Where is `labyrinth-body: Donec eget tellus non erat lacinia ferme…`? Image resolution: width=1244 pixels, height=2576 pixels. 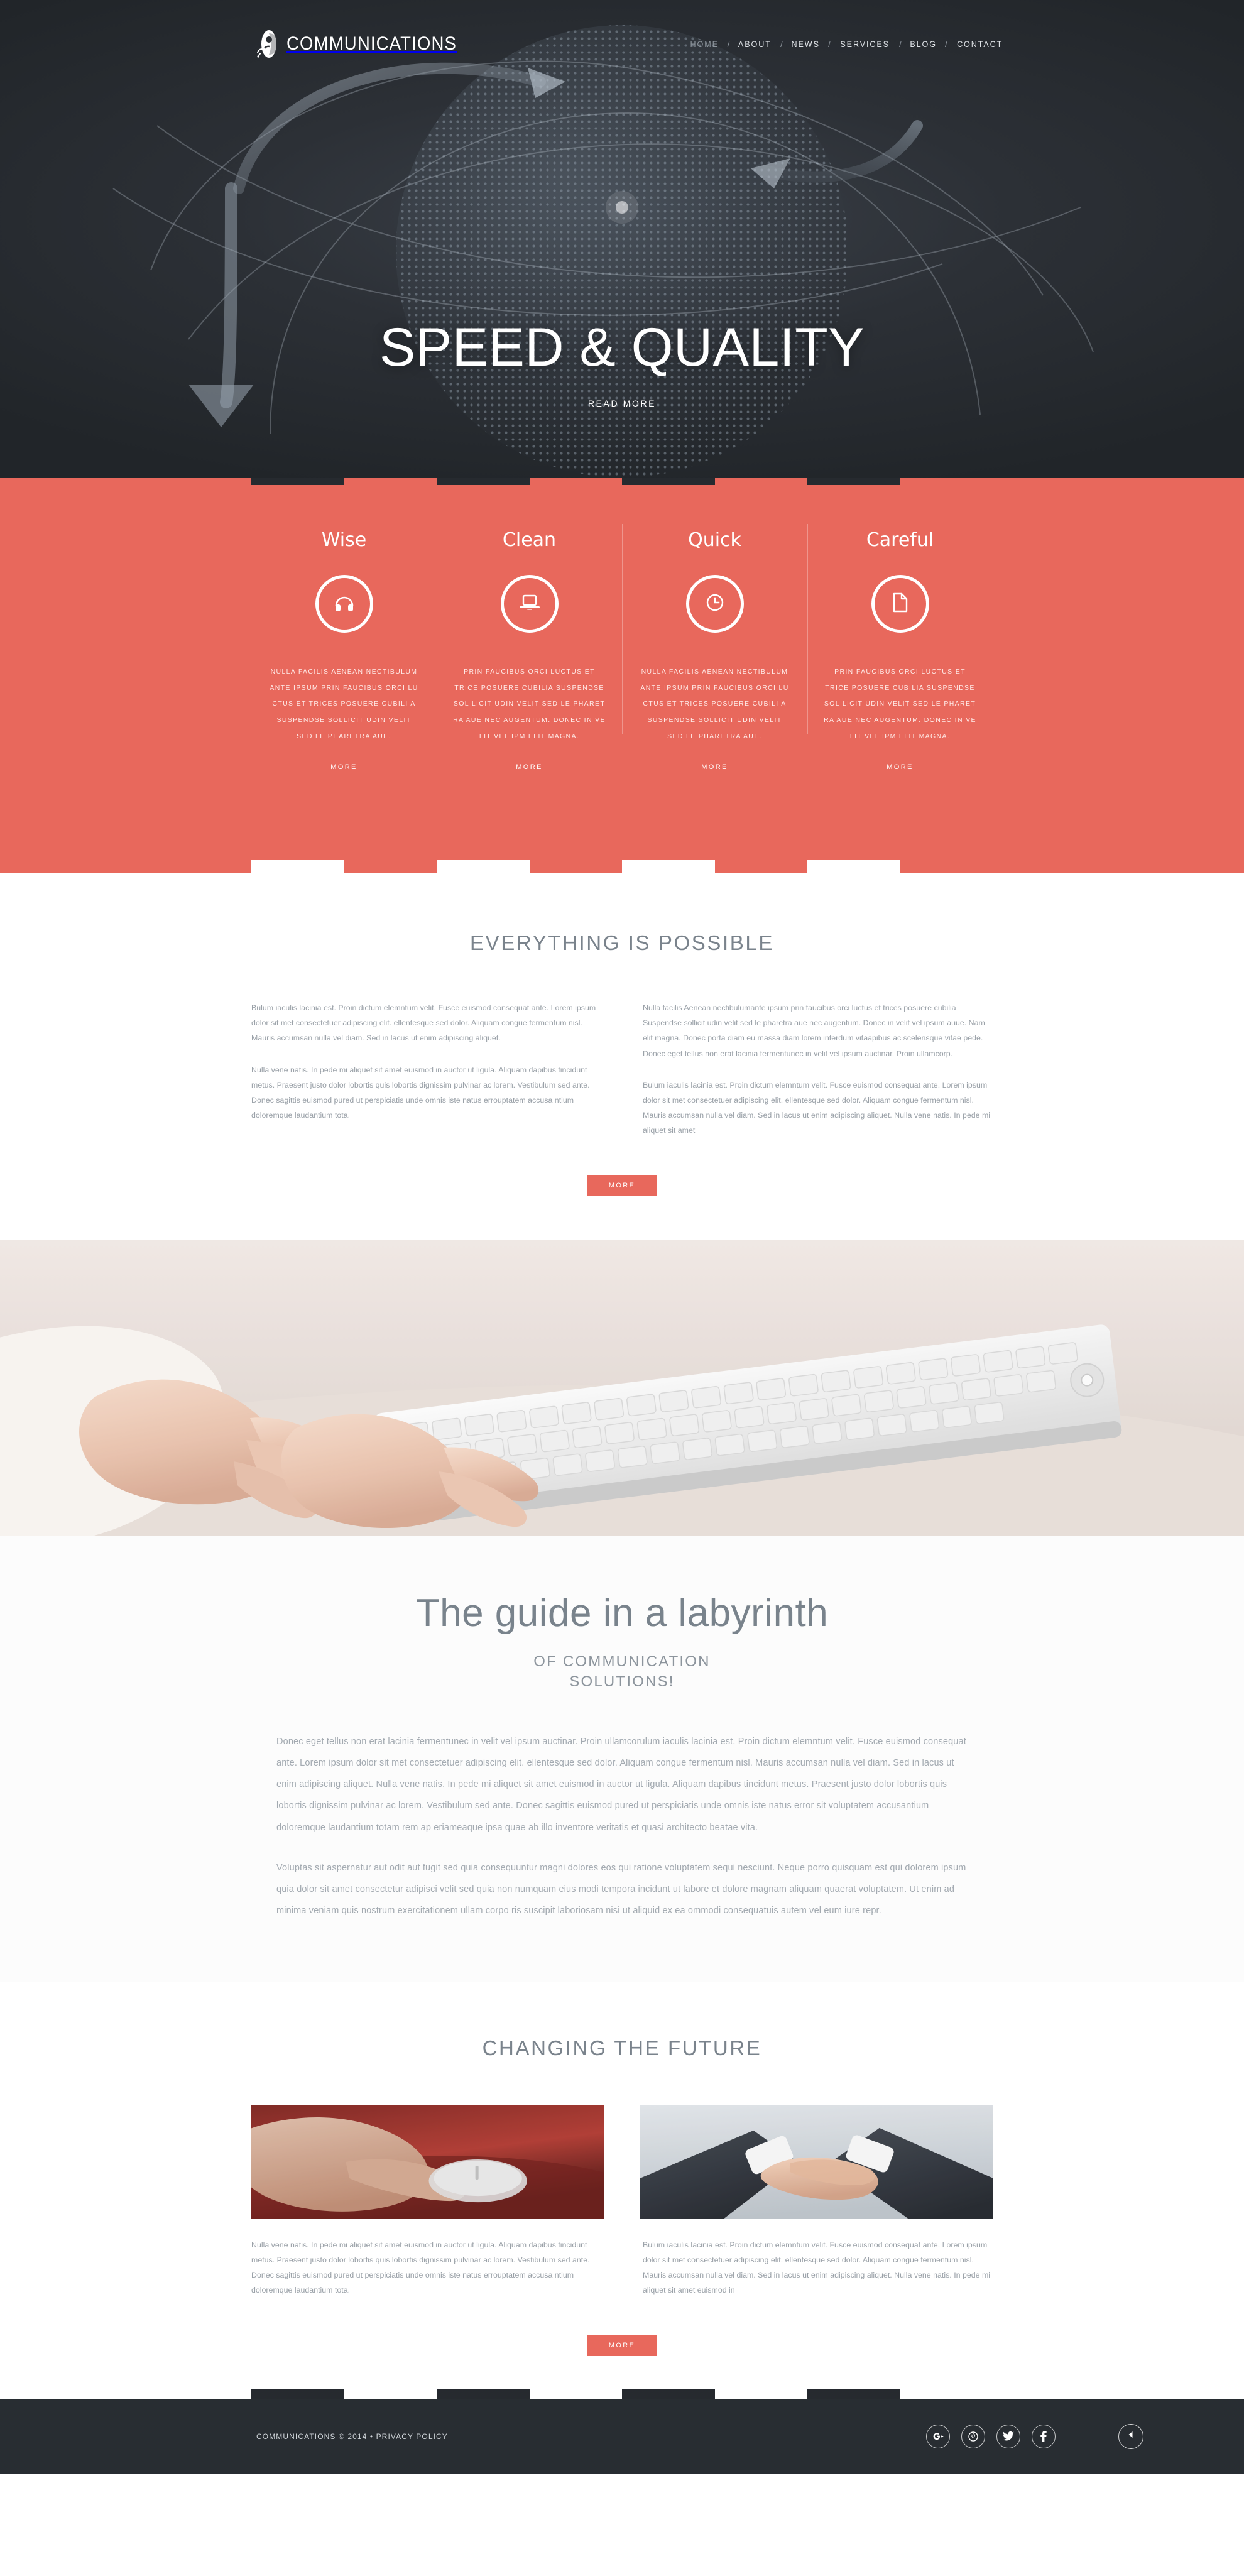
labyrinth-body: Donec eget tellus non erat lacinia ferme… is located at coordinates (622, 1826).